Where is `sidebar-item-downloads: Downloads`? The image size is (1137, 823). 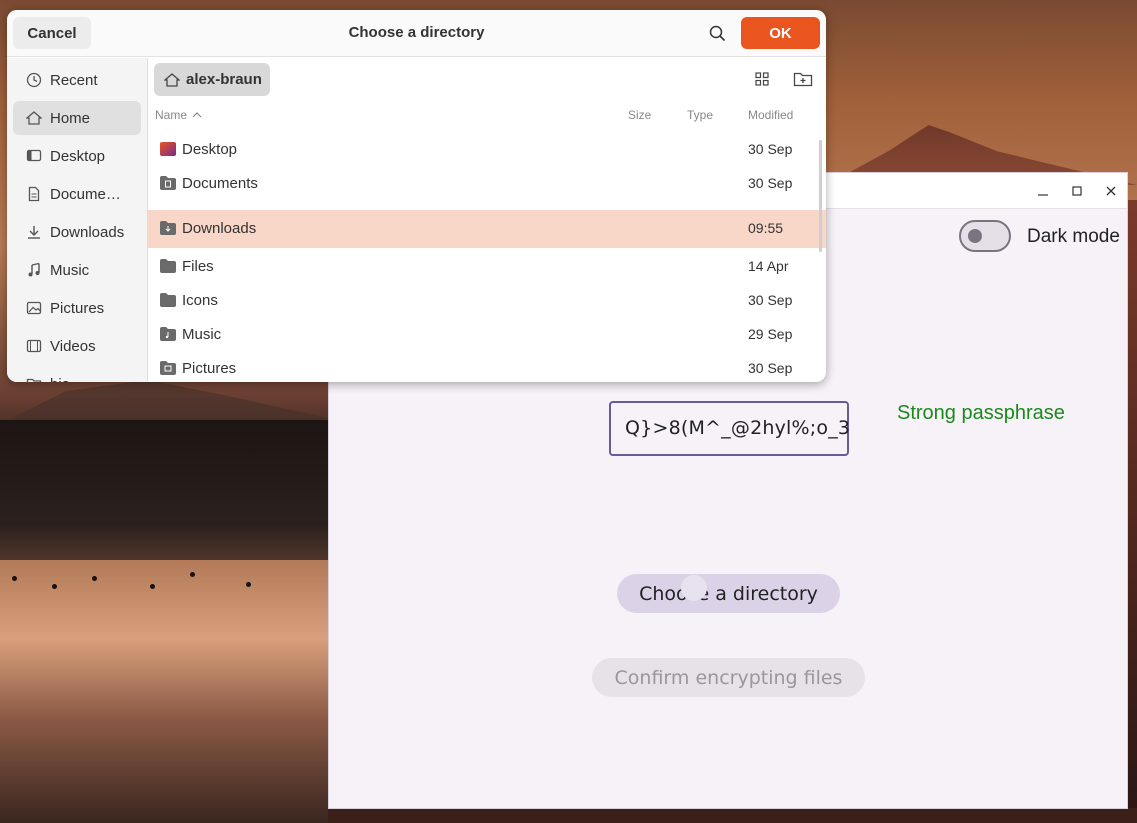
sidebar-item-downloads: Downloads is located at coordinates (77, 232).